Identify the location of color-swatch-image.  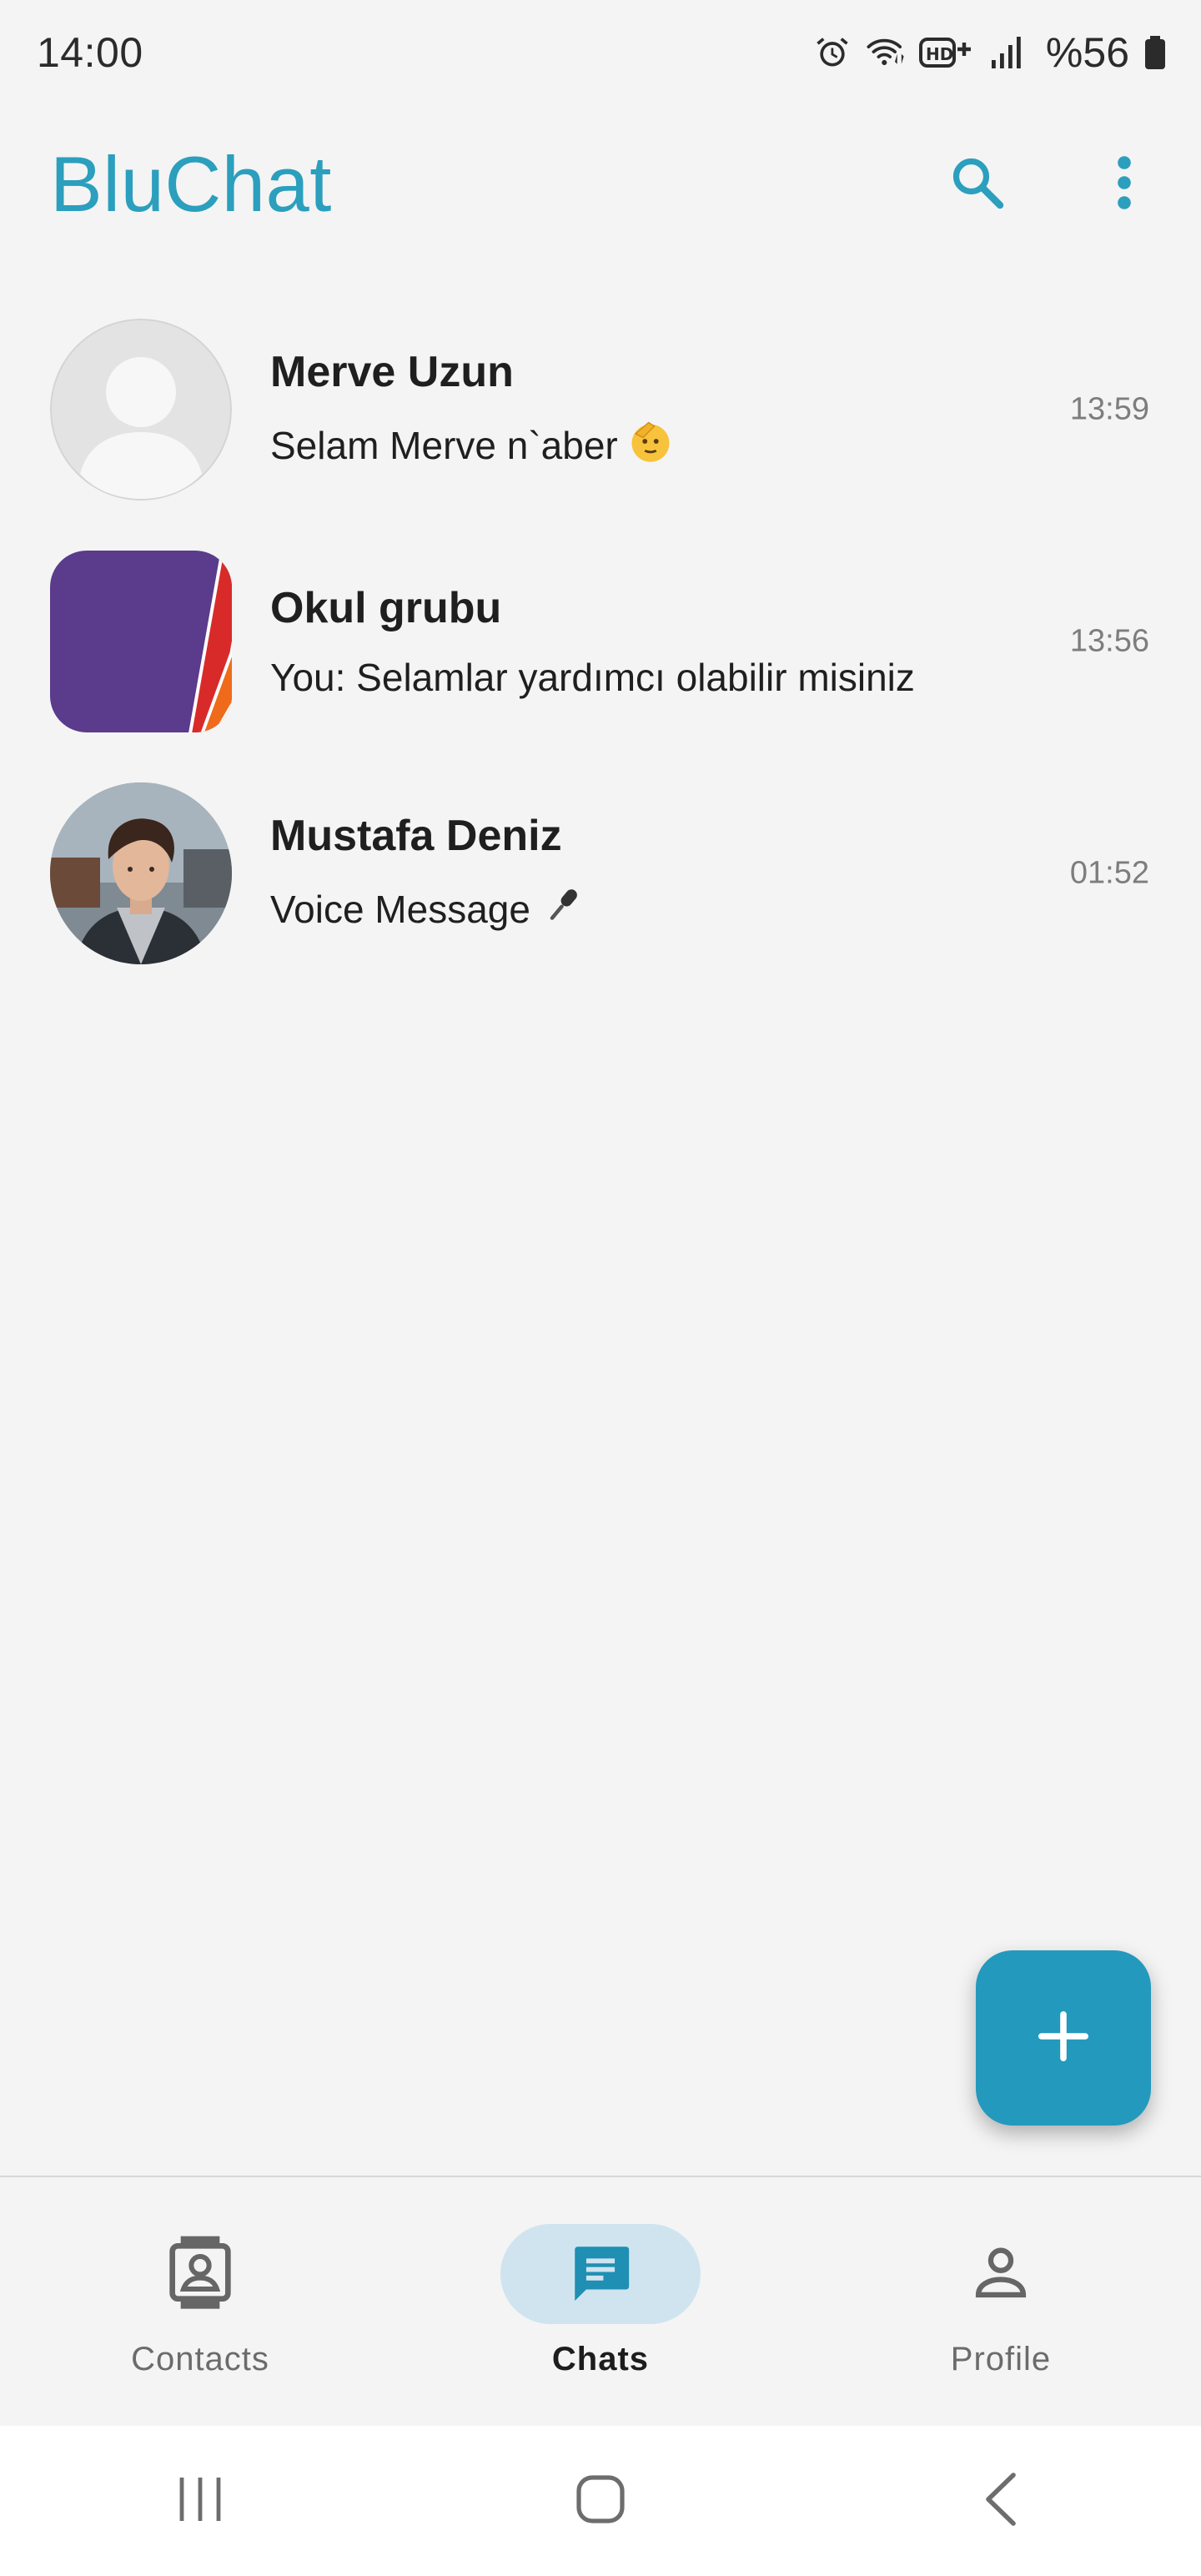
(141, 641).